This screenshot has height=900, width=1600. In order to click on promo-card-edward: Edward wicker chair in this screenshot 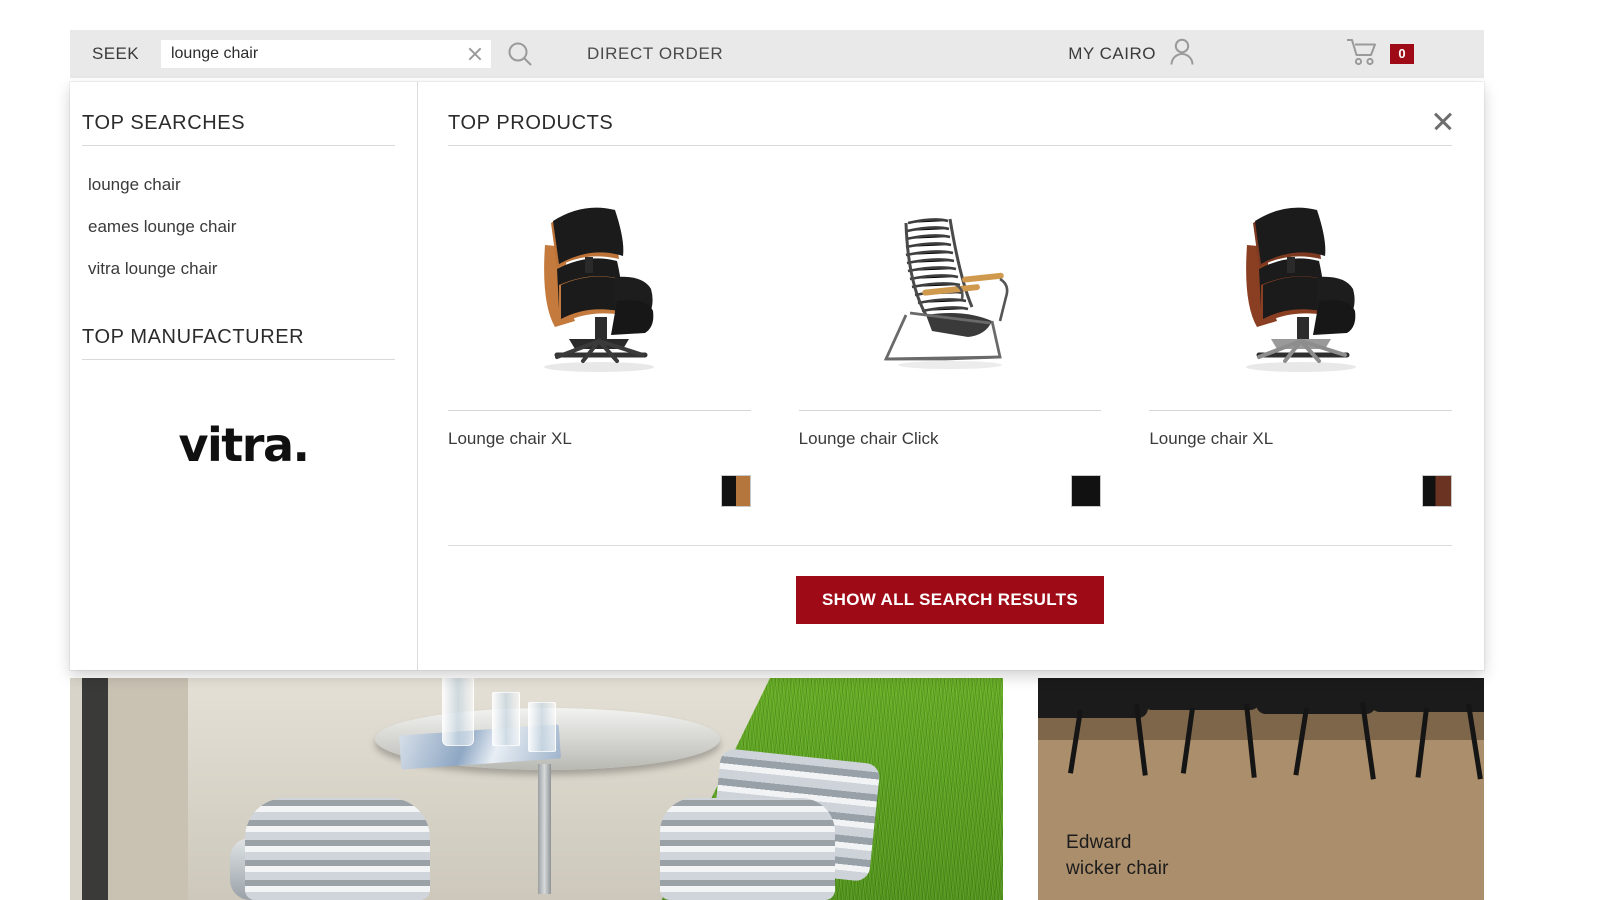, I will do `click(1261, 789)`.